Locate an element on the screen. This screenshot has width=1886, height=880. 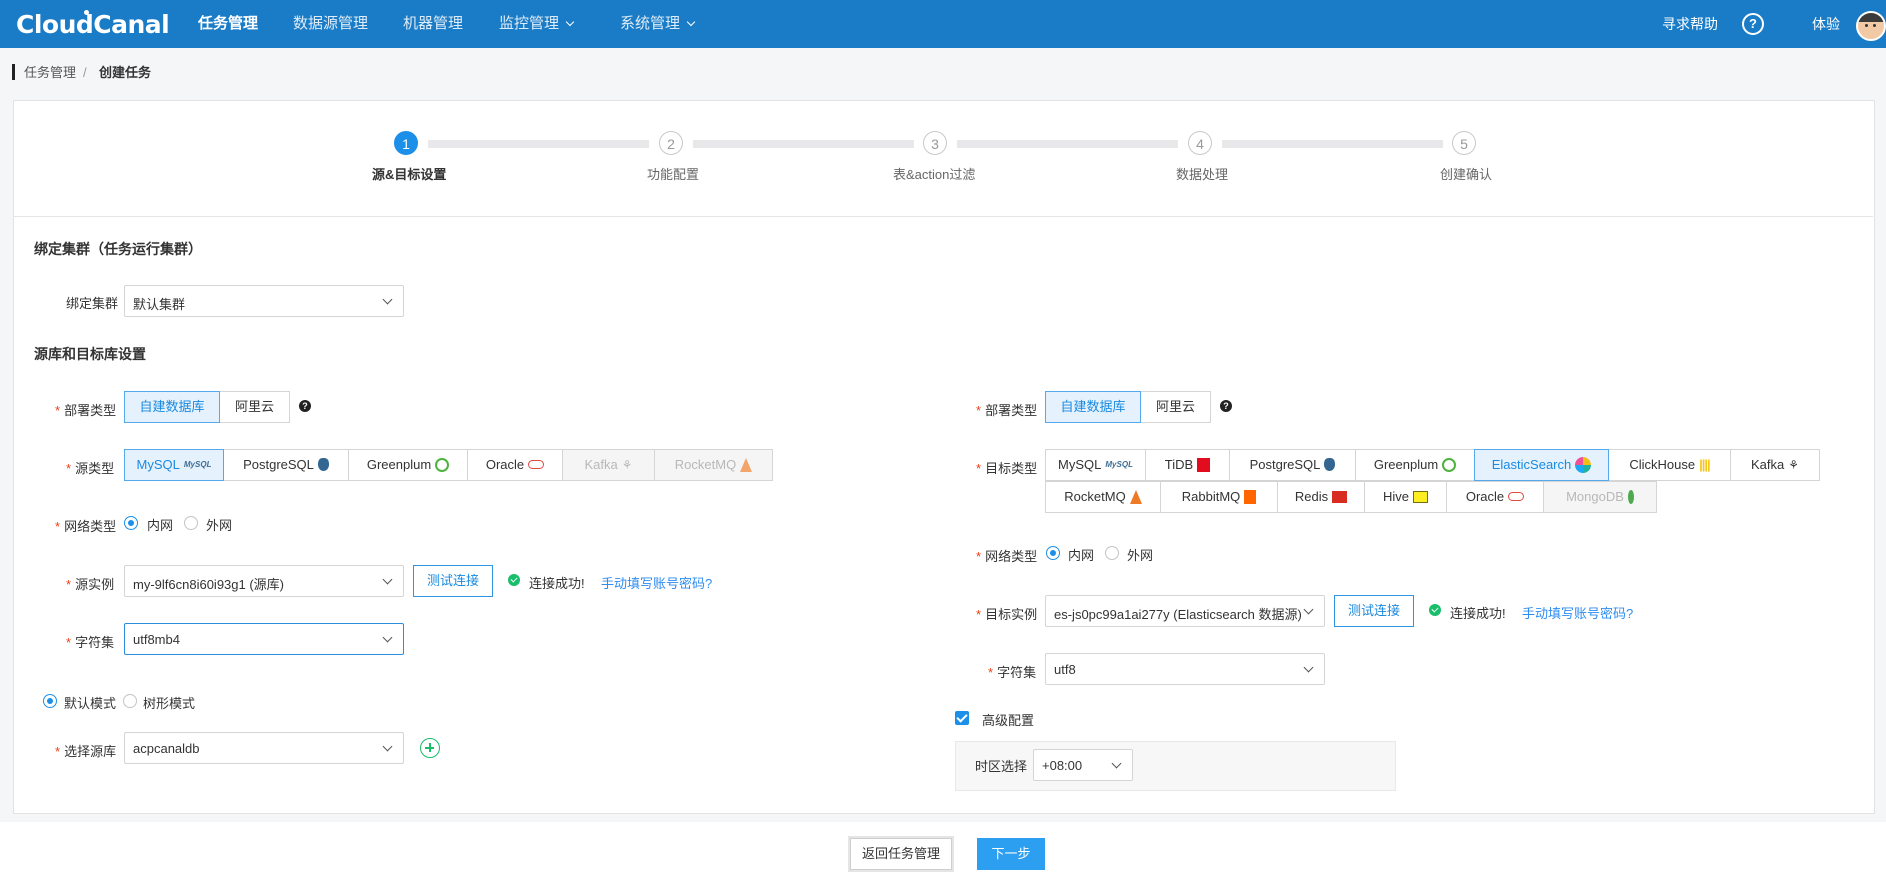
source-db-select: acpcanaldb is located at coordinates (264, 748).